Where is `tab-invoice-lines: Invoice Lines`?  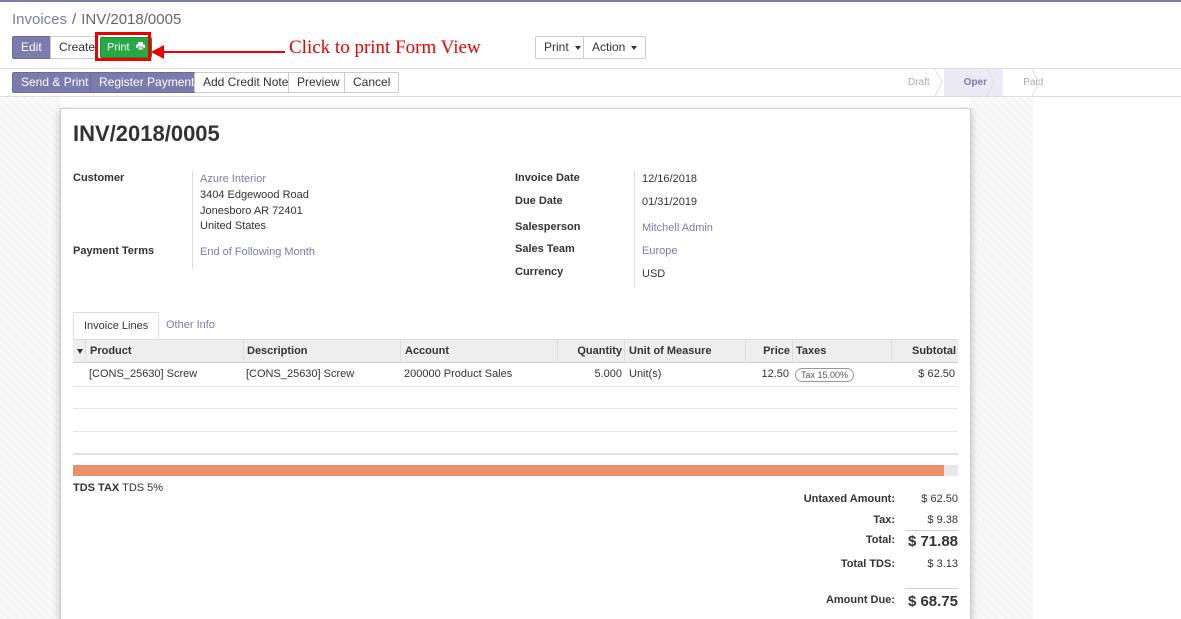
tab-invoice-lines: Invoice Lines is located at coordinates (116, 325).